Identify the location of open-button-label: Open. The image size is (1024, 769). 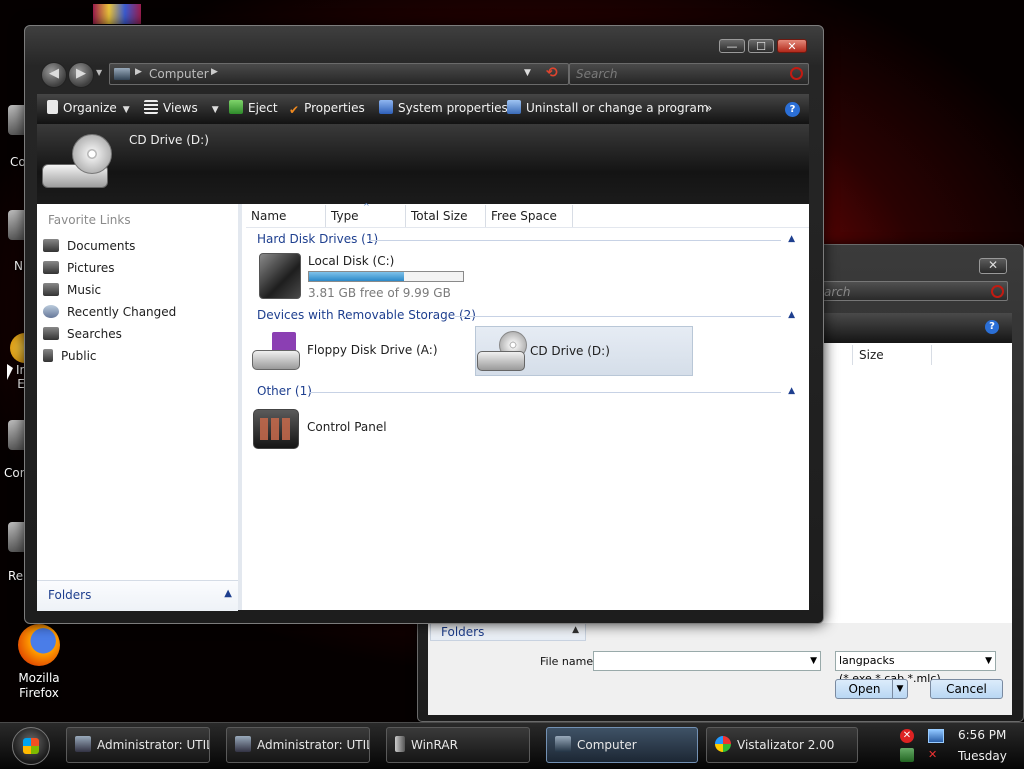
(864, 689).